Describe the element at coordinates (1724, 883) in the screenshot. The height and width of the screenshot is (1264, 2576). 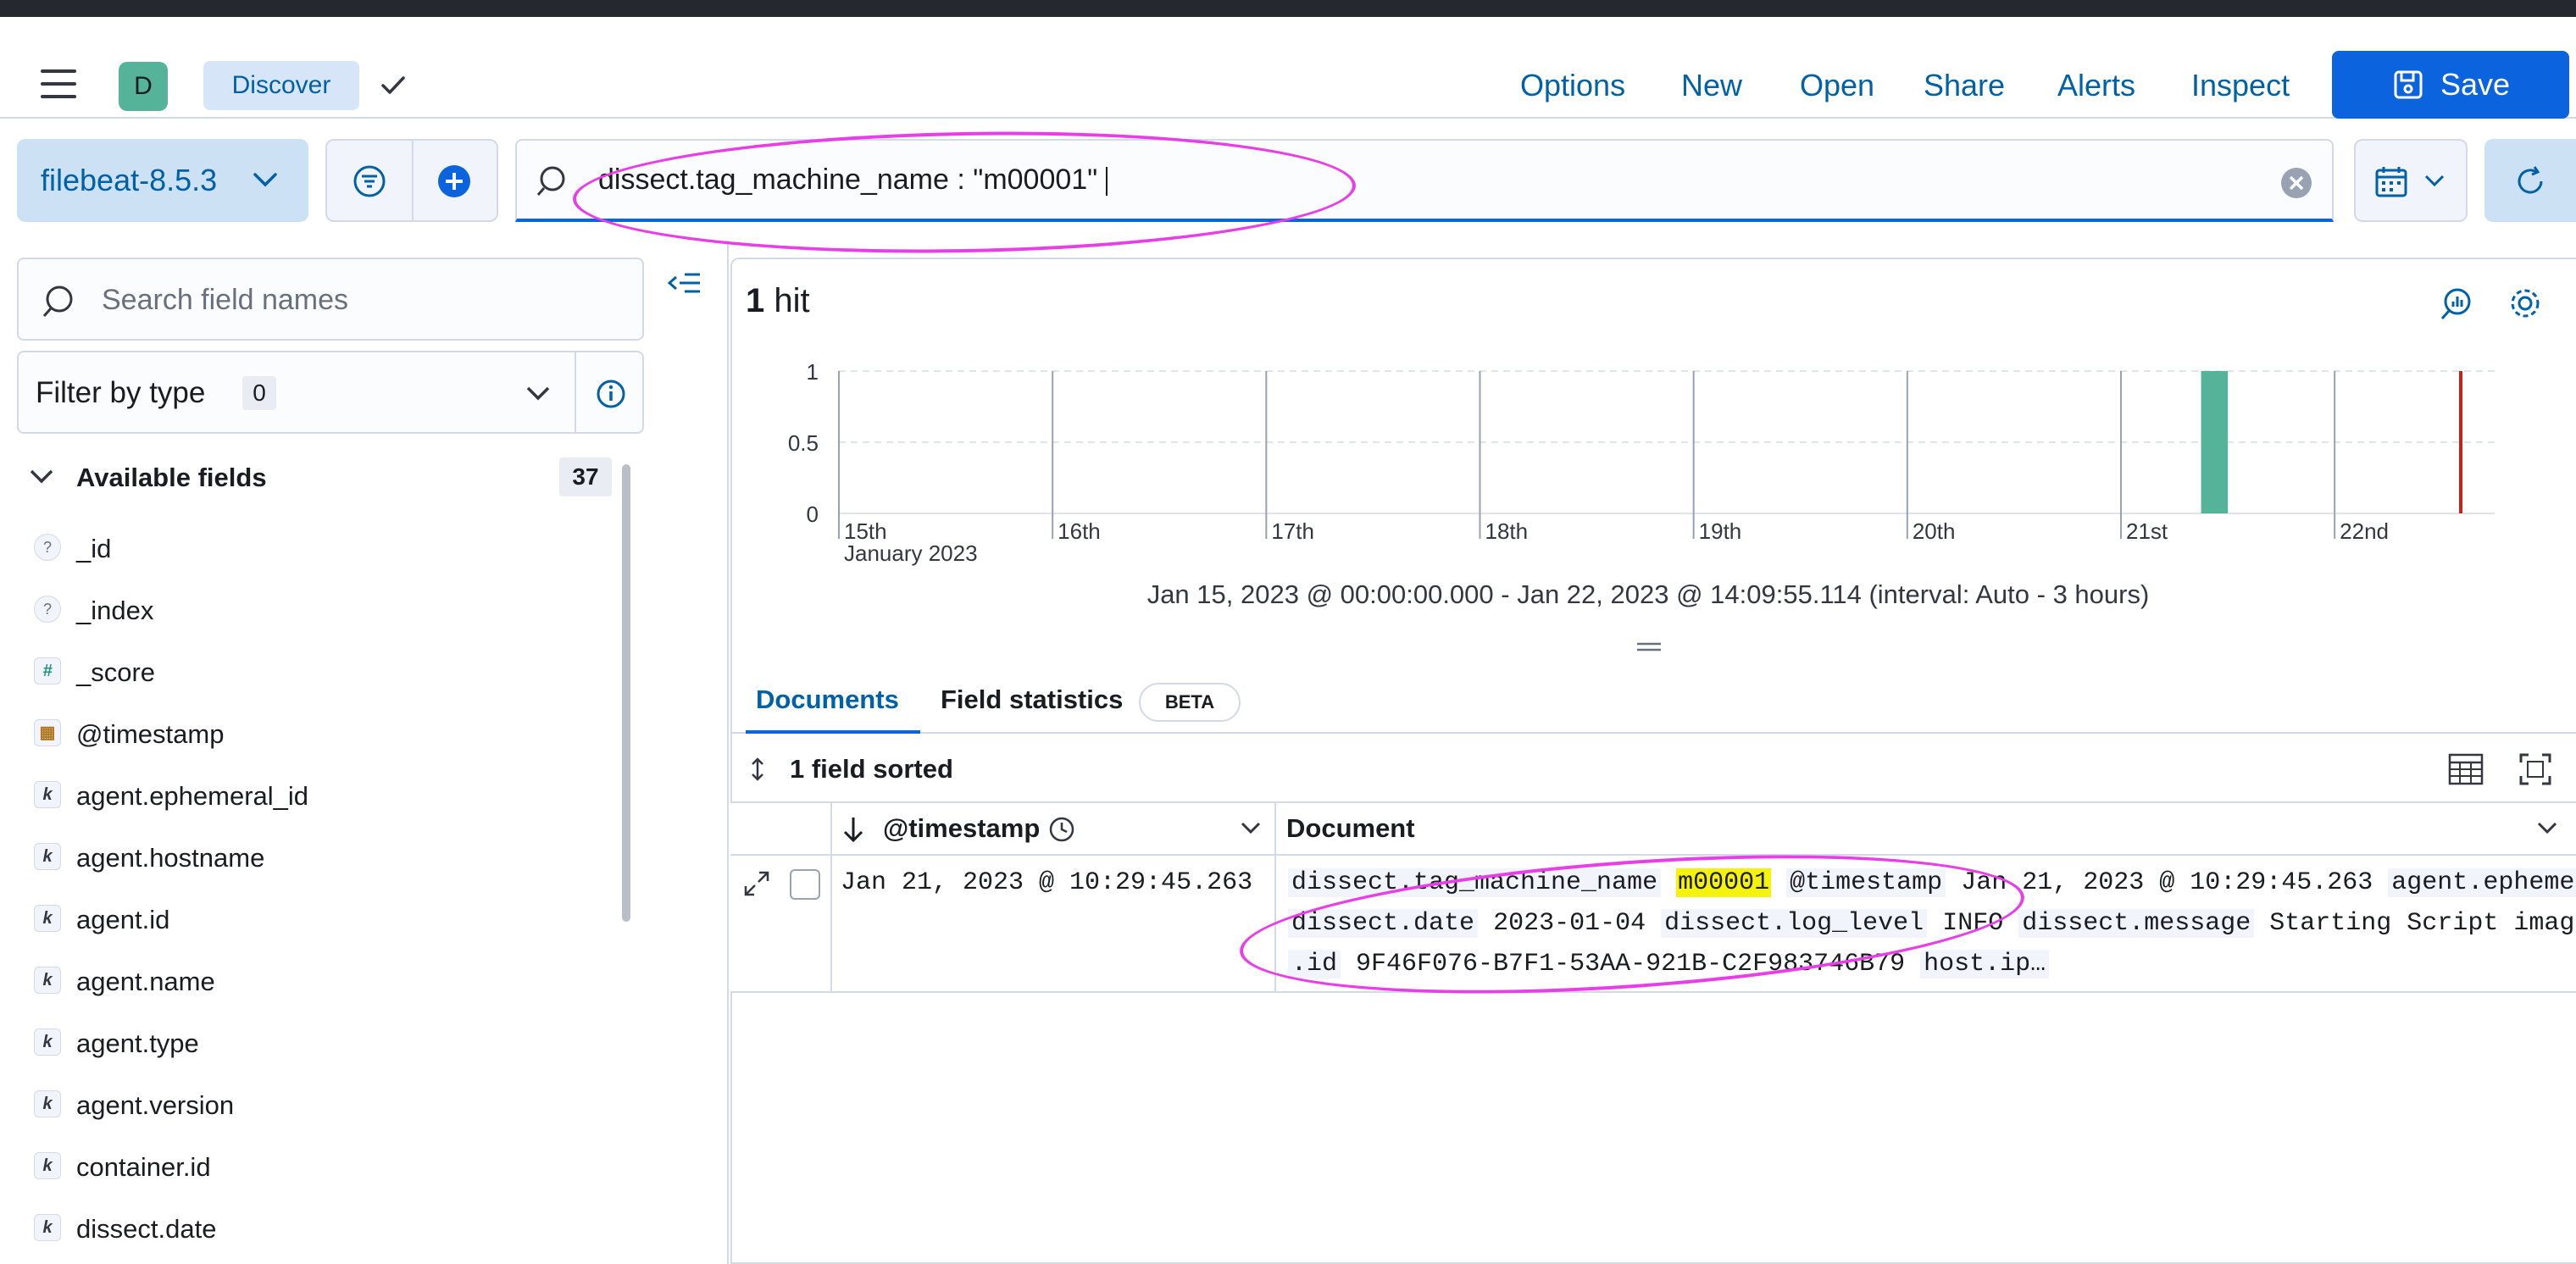
I see `document-field-value: m00001` at that location.